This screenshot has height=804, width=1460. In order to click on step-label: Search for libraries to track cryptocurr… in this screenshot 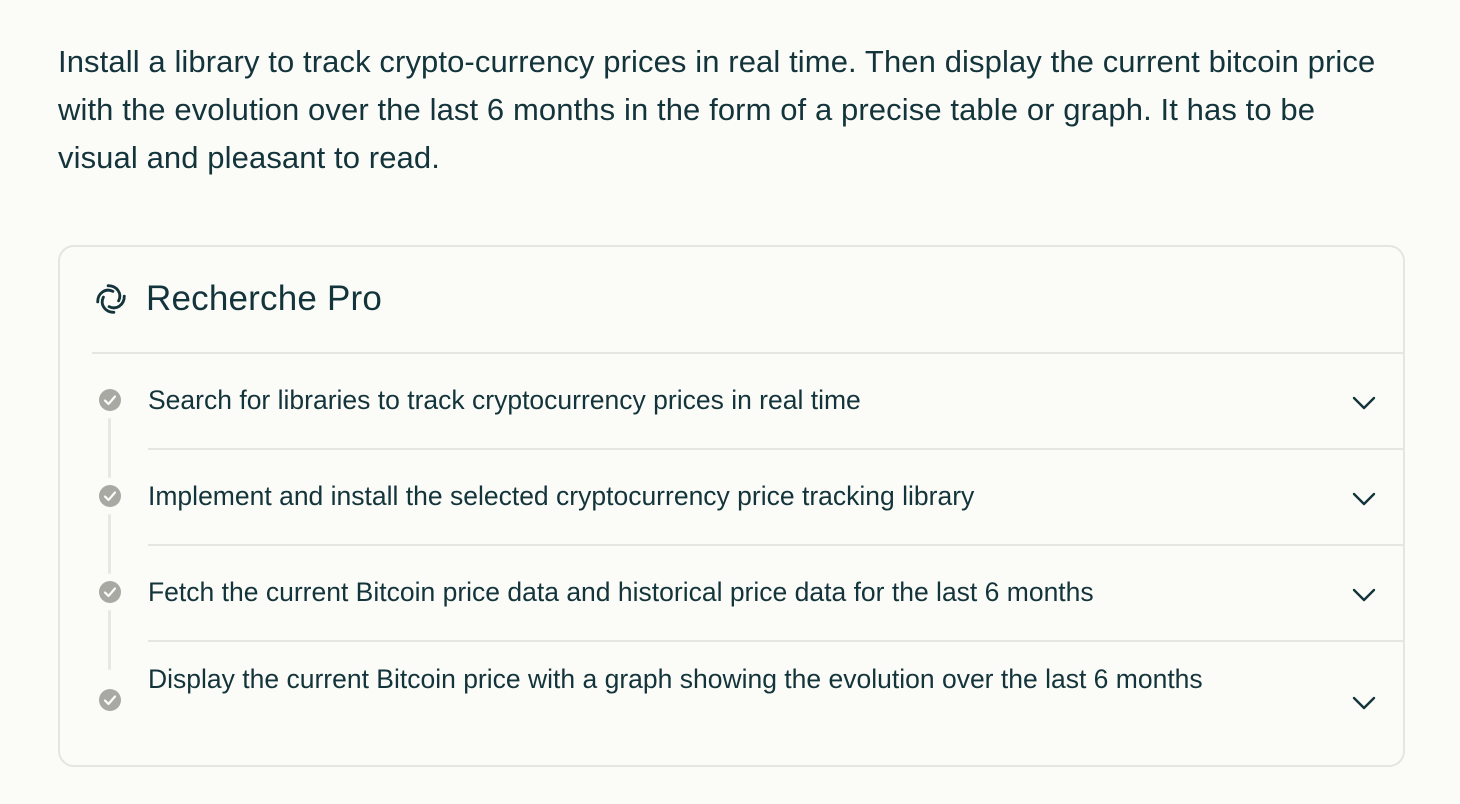, I will do `click(504, 400)`.